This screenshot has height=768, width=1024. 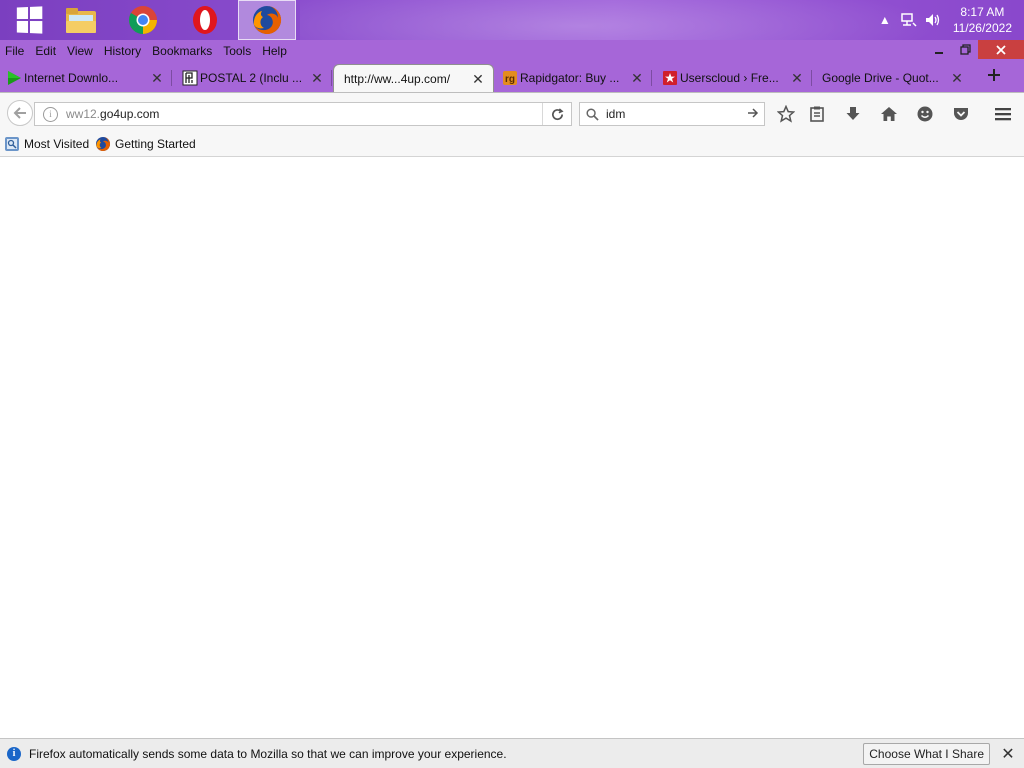 What do you see at coordinates (14, 753) in the screenshot?
I see `info-icon: i` at bounding box center [14, 753].